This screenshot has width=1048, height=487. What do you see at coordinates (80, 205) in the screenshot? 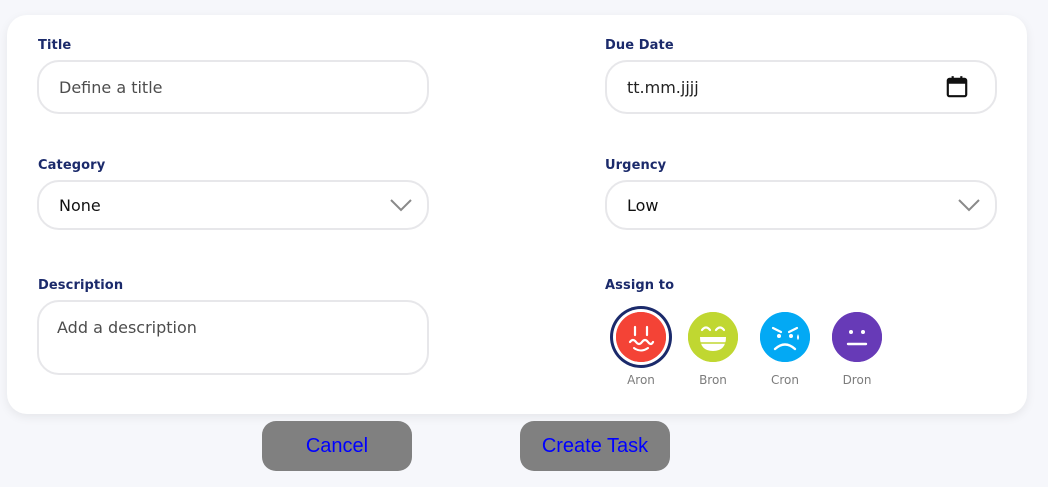
I see `category-value: None` at bounding box center [80, 205].